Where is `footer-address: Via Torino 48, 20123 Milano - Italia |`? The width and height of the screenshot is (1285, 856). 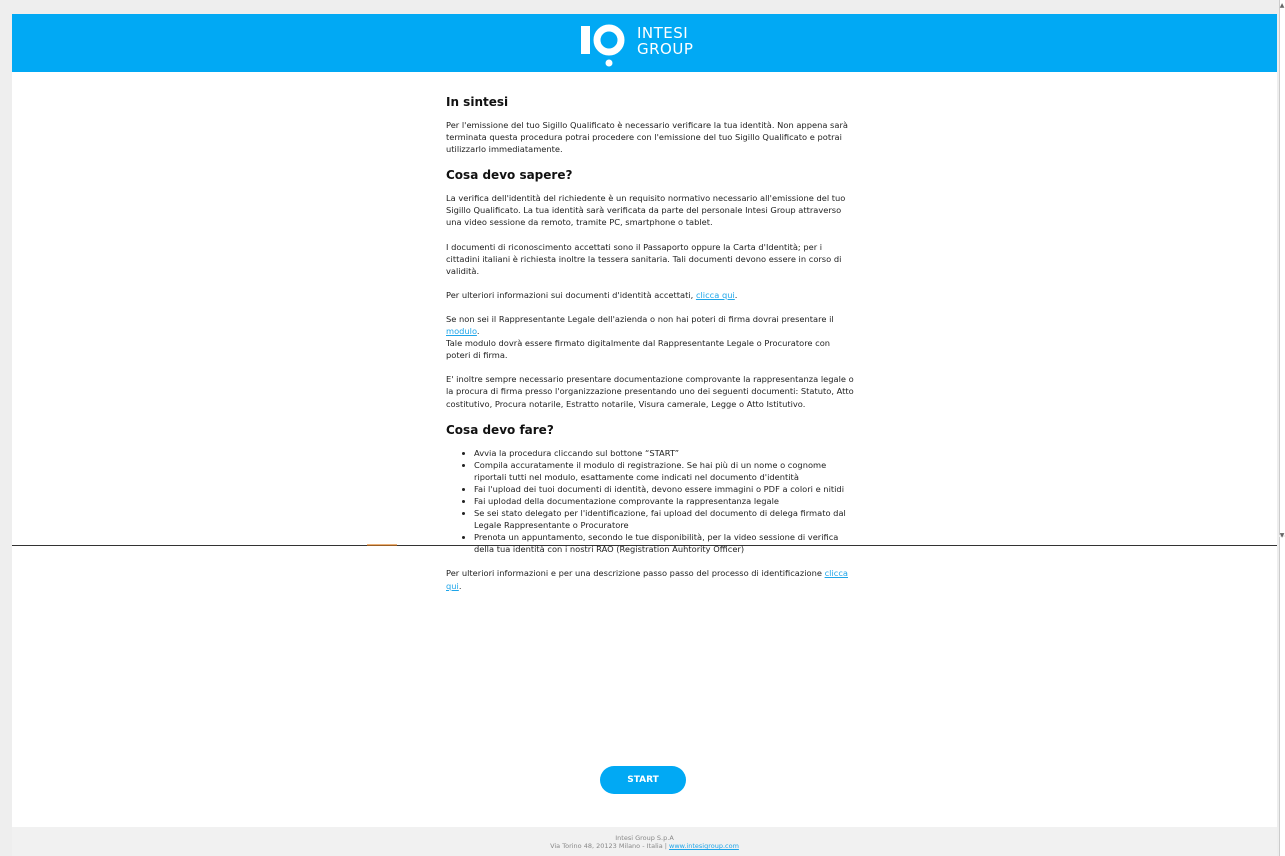 footer-address: Via Torino 48, 20123 Milano - Italia | is located at coordinates (609, 846).